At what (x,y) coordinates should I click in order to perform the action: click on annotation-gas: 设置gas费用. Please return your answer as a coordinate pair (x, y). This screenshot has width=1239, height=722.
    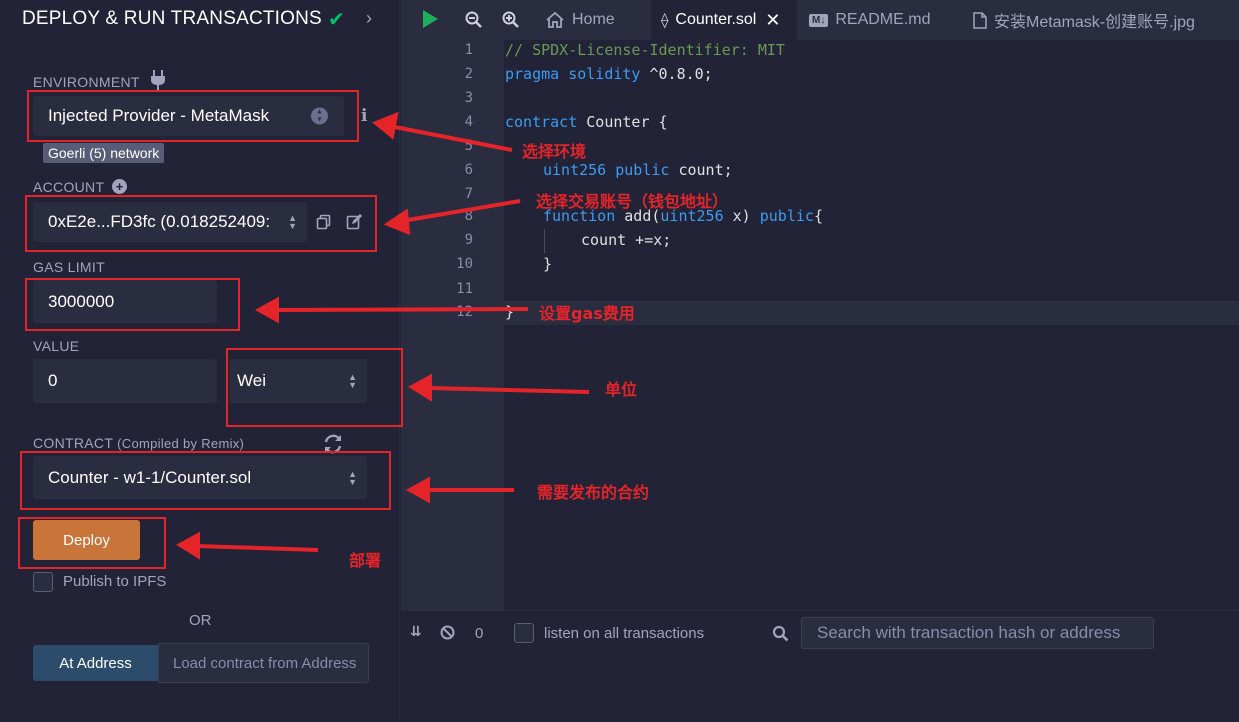
    Looking at the image, I should click on (587, 313).